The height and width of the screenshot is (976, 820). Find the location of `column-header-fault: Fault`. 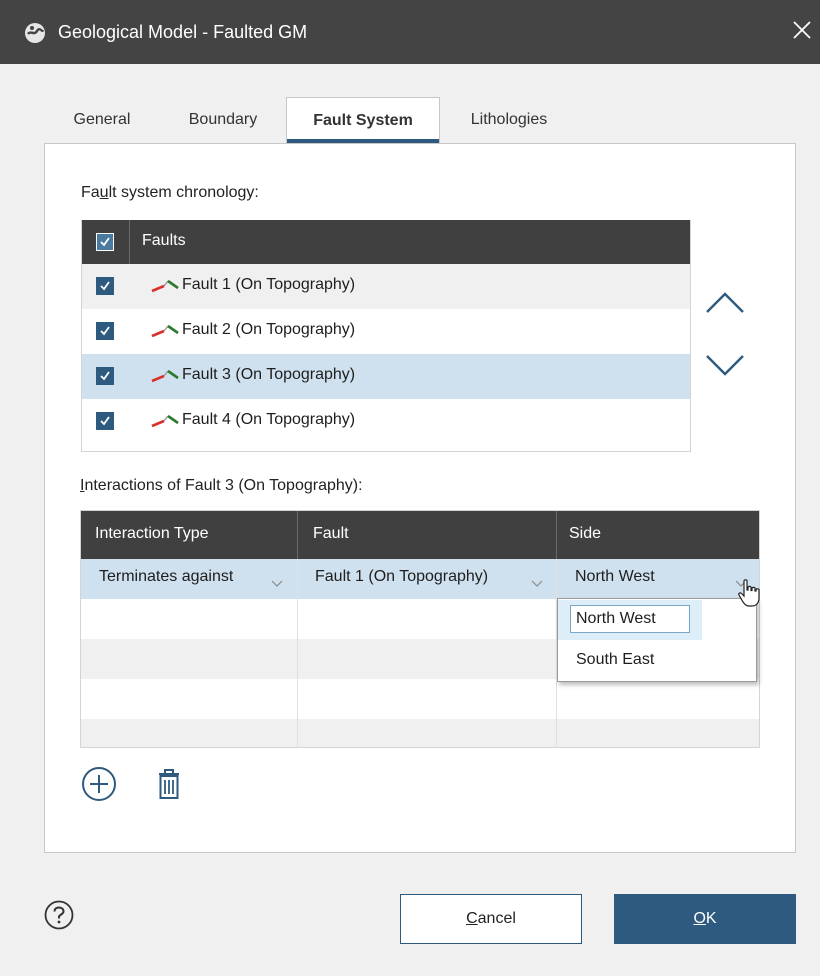

column-header-fault: Fault is located at coordinates (331, 533).